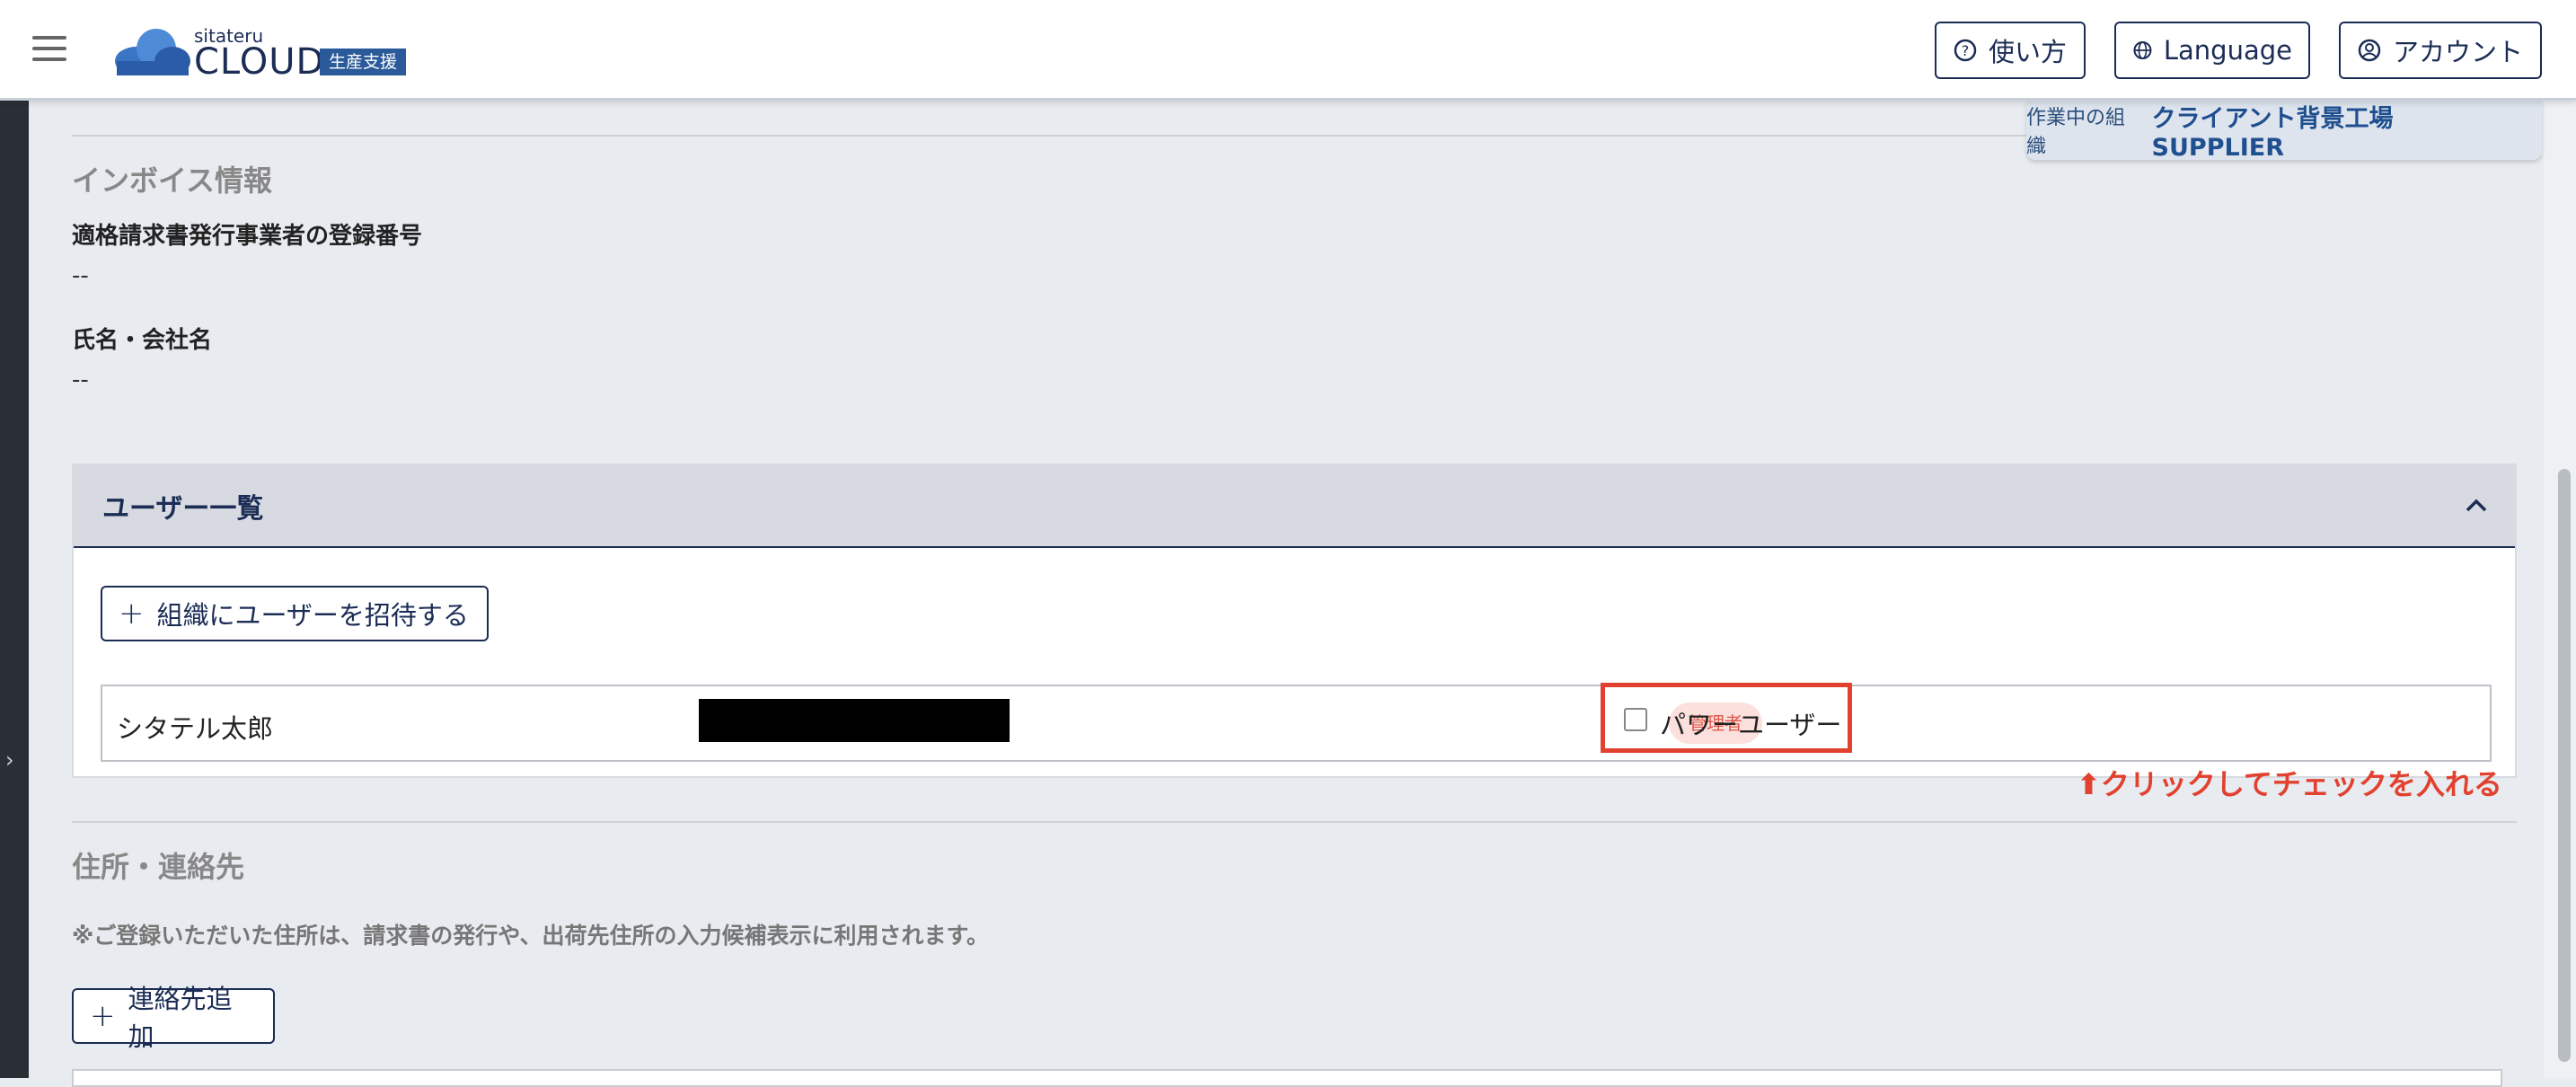  I want to click on add-contact-label: 連絡先追加, so click(180, 1018).